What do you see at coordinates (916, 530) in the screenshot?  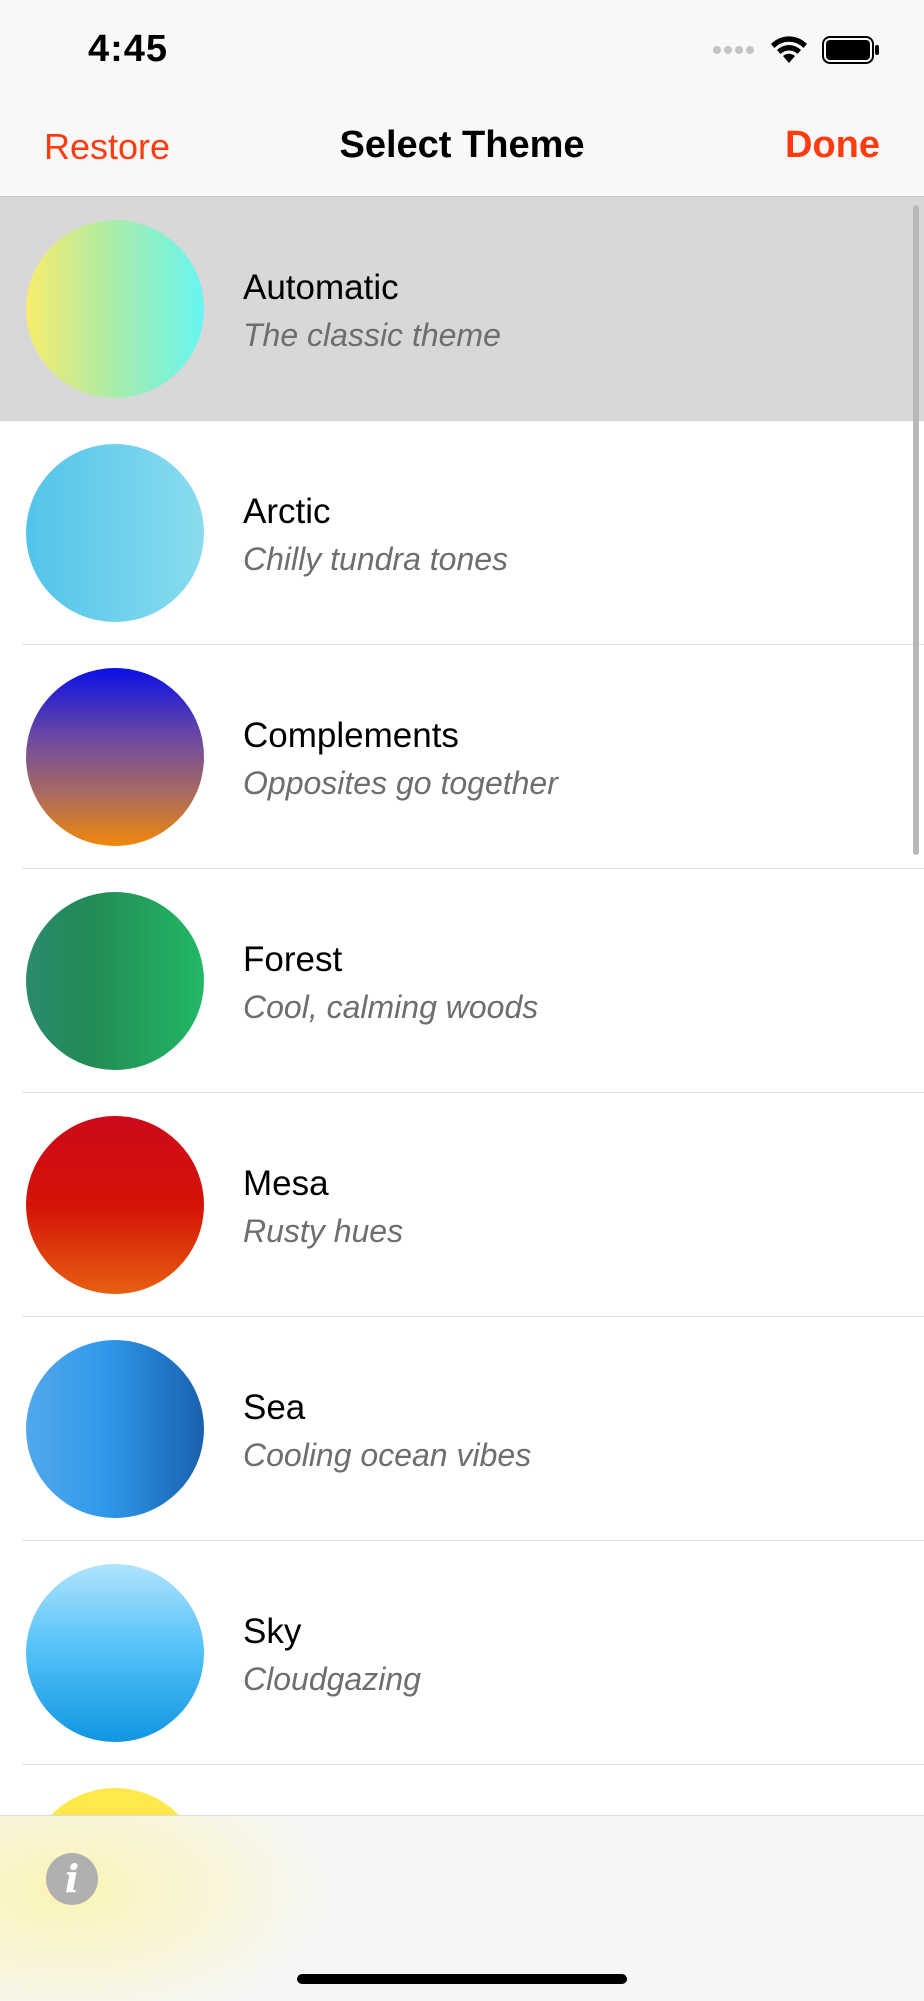 I see `scroll-indicator` at bounding box center [916, 530].